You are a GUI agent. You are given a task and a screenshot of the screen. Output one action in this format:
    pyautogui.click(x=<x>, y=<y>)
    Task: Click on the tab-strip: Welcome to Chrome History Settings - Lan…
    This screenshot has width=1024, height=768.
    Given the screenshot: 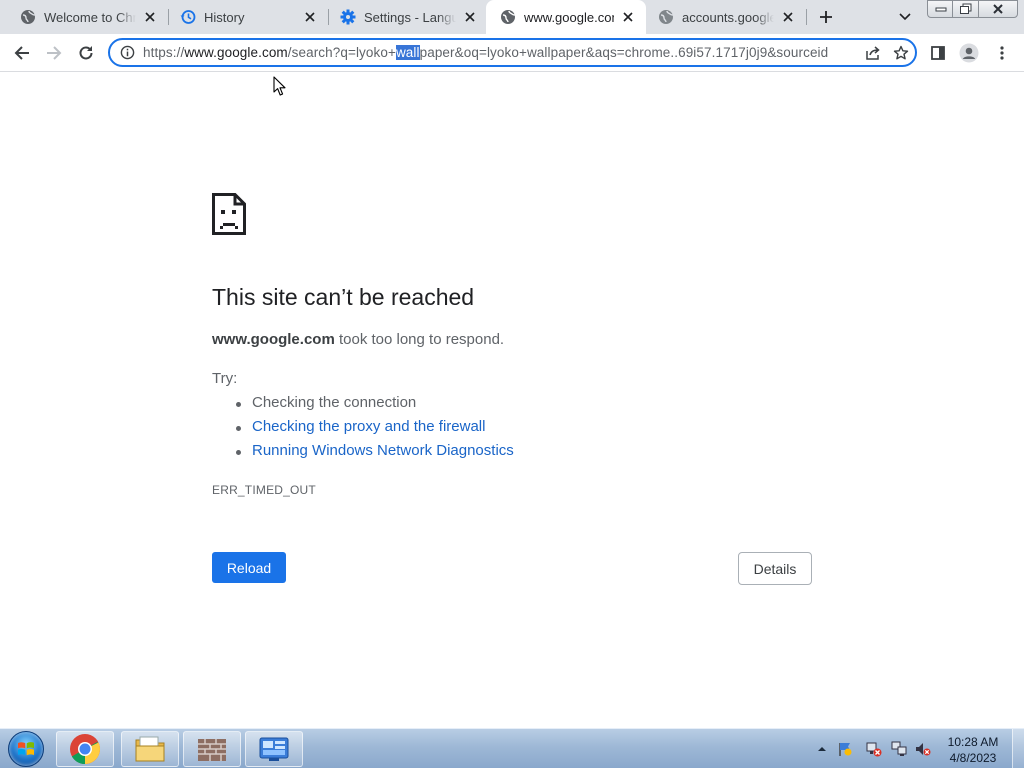 What is the action you would take?
    pyautogui.click(x=512, y=17)
    